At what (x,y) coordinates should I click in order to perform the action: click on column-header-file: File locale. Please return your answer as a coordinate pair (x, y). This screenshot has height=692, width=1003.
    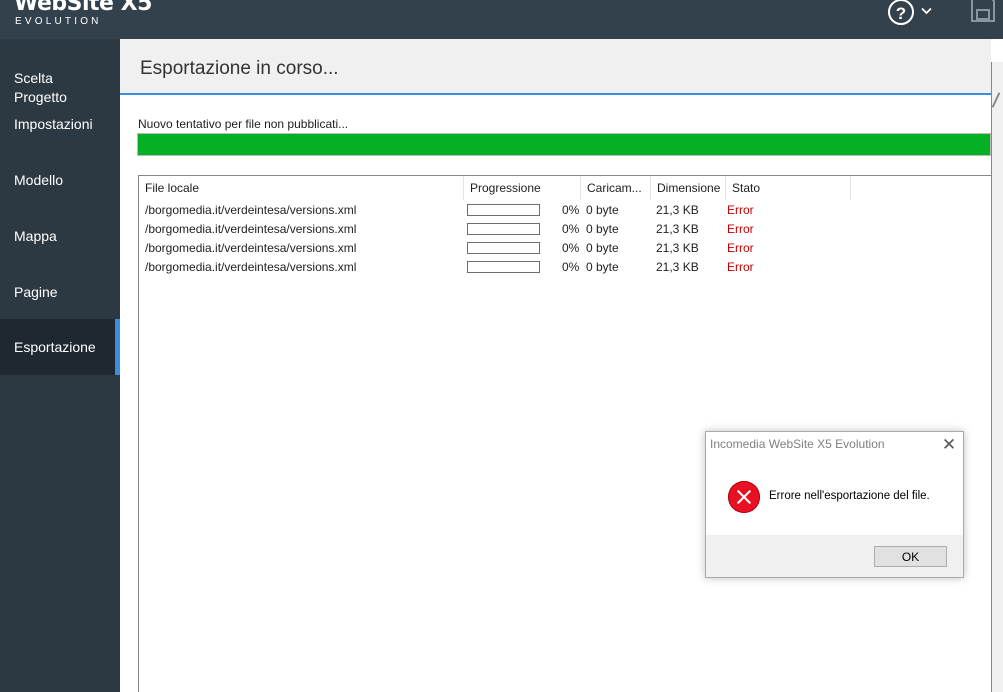
    Looking at the image, I should click on (301, 188).